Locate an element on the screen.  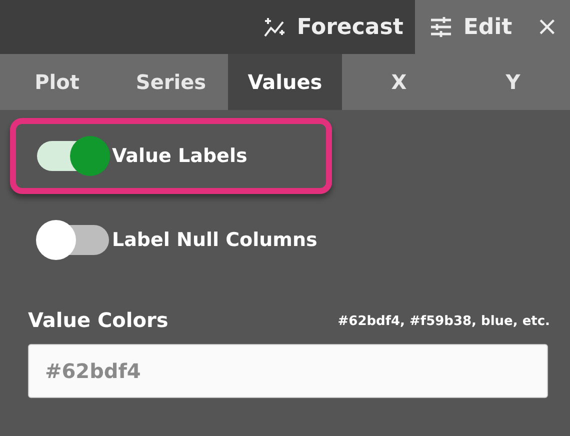
toggle-label: Value Labels is located at coordinates (180, 156).